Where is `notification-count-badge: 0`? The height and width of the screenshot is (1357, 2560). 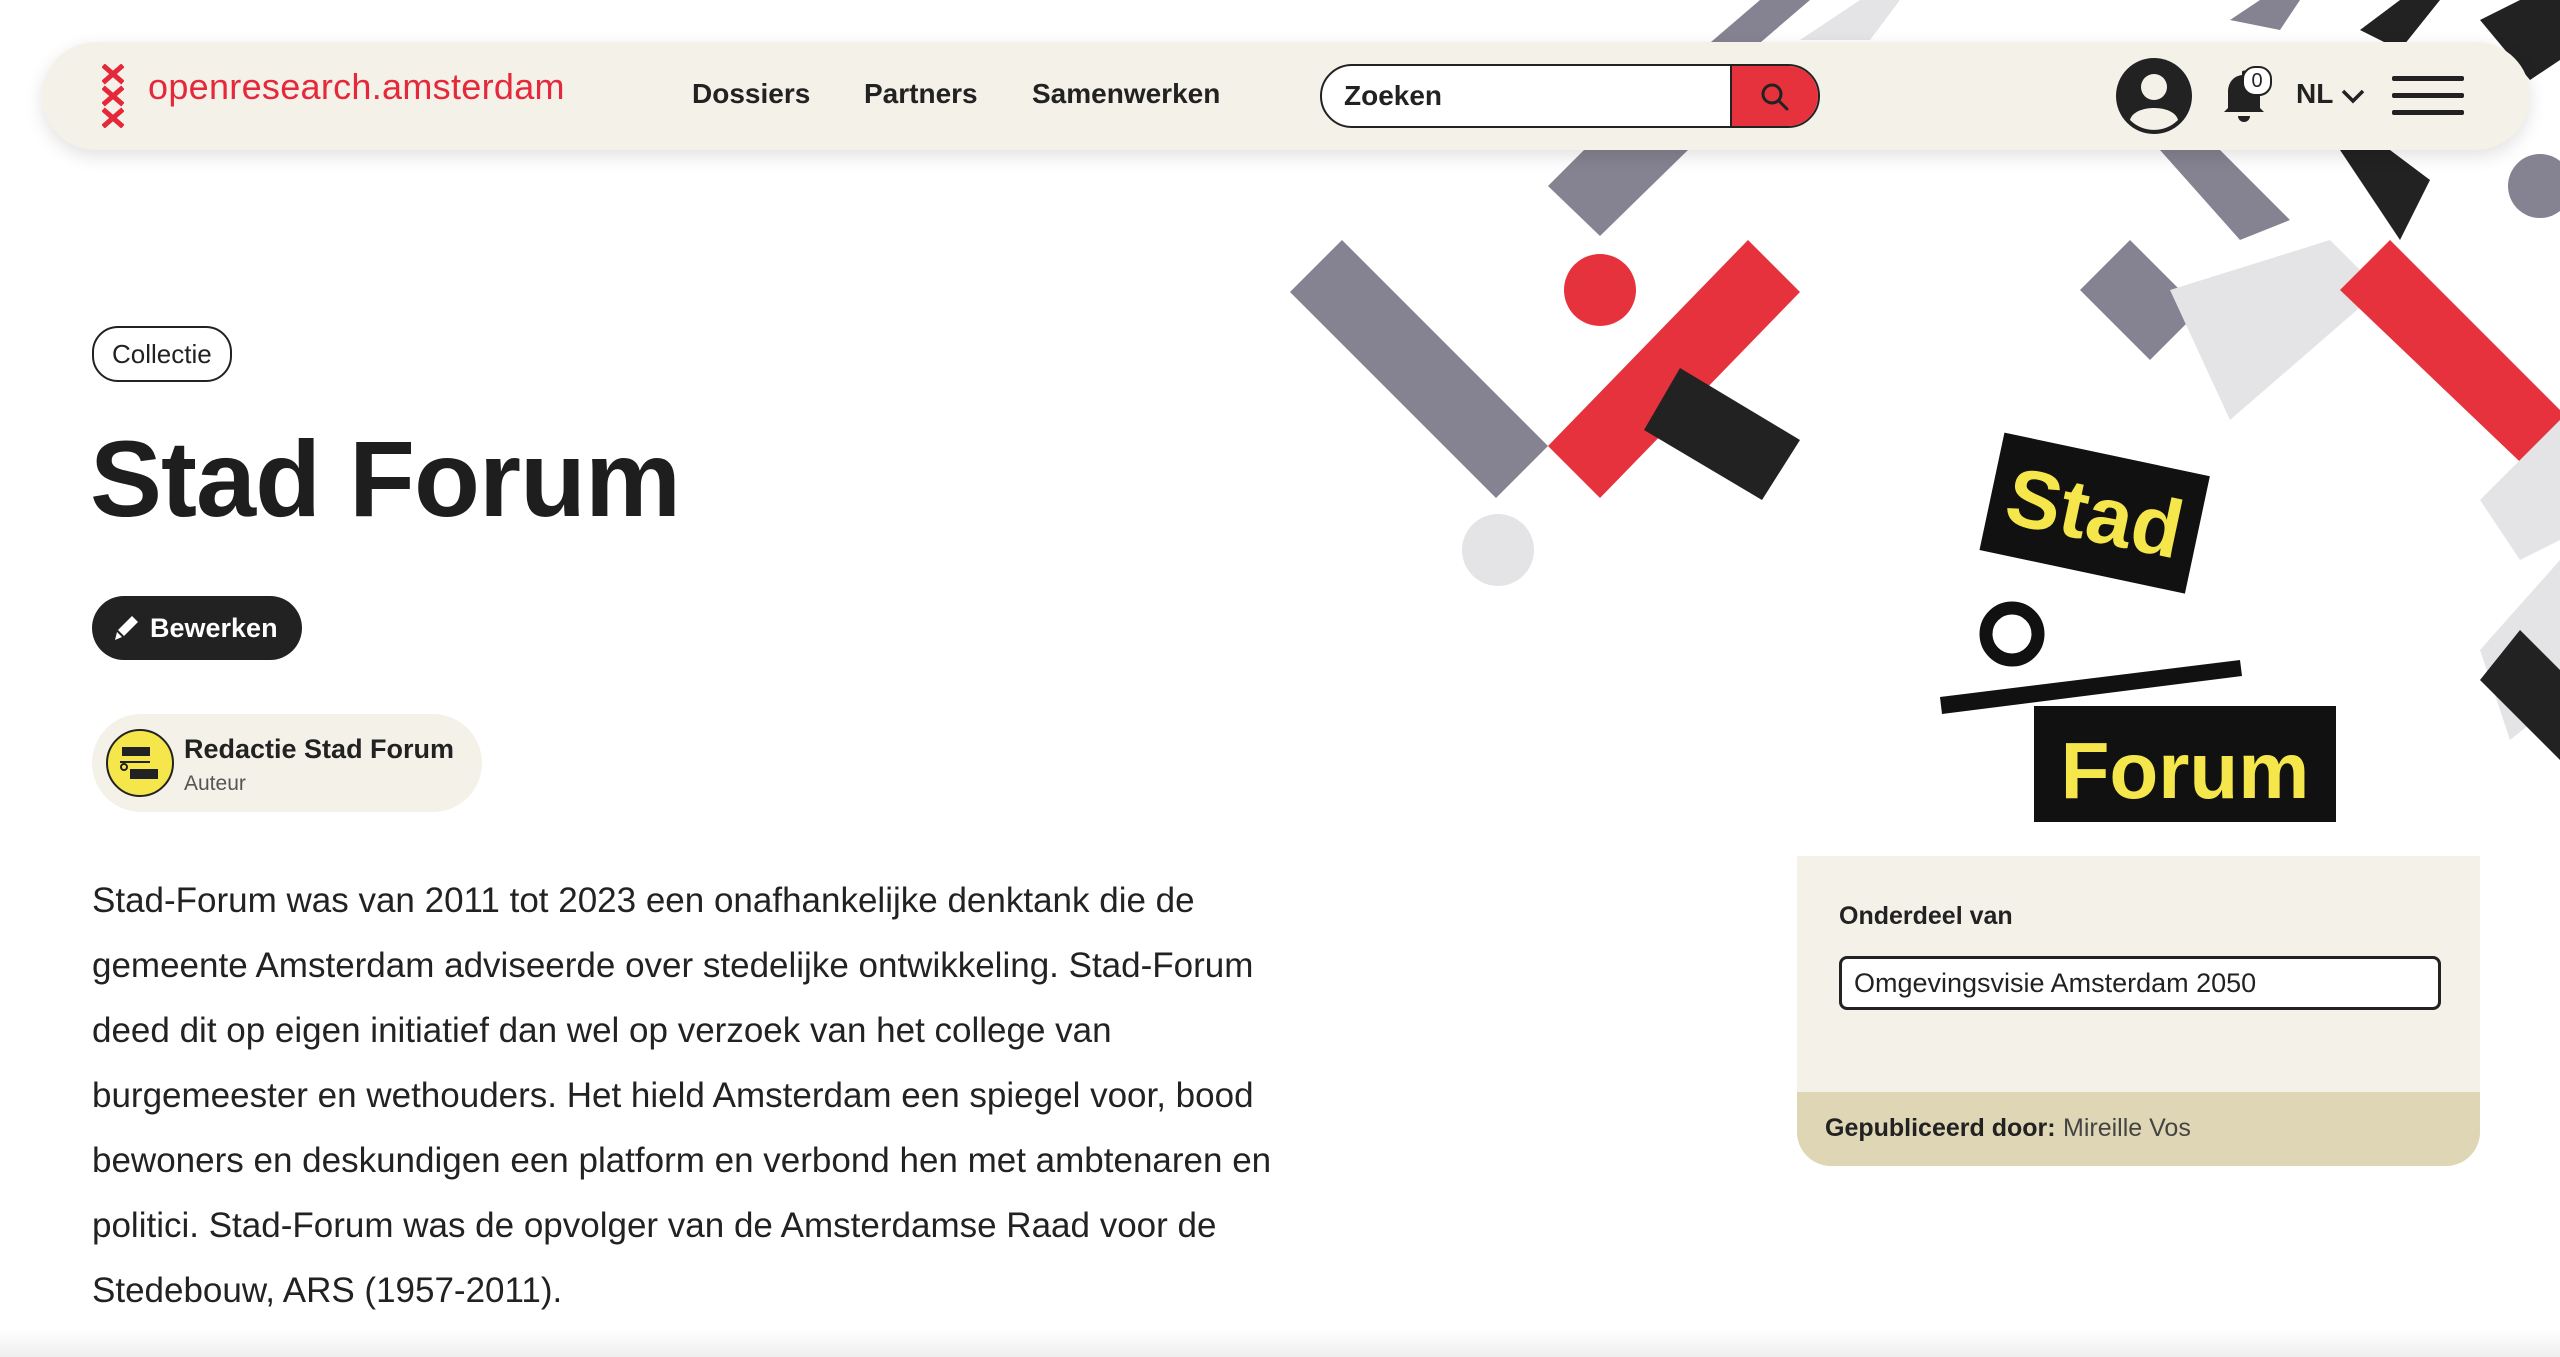
notification-count-badge: 0 is located at coordinates (2257, 81).